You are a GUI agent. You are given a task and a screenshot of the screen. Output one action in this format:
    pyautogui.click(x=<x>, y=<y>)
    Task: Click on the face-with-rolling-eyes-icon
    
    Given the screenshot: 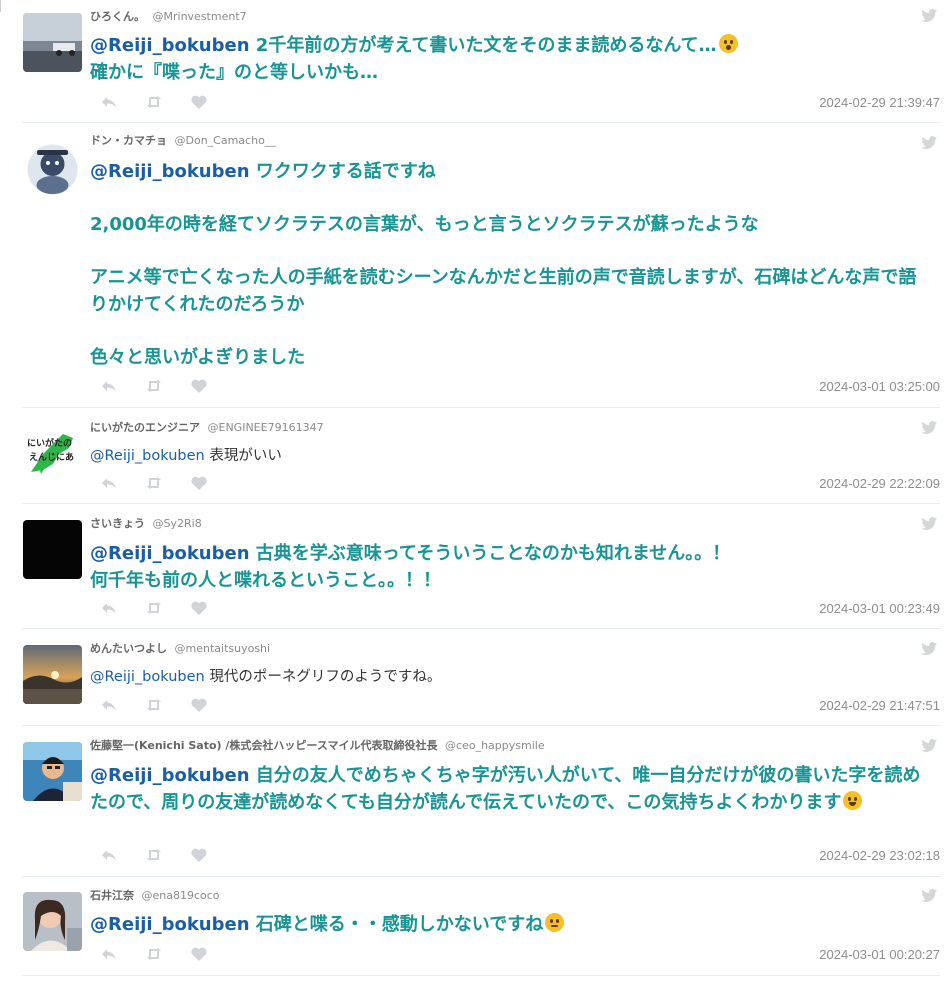 What is the action you would take?
    pyautogui.click(x=555, y=922)
    